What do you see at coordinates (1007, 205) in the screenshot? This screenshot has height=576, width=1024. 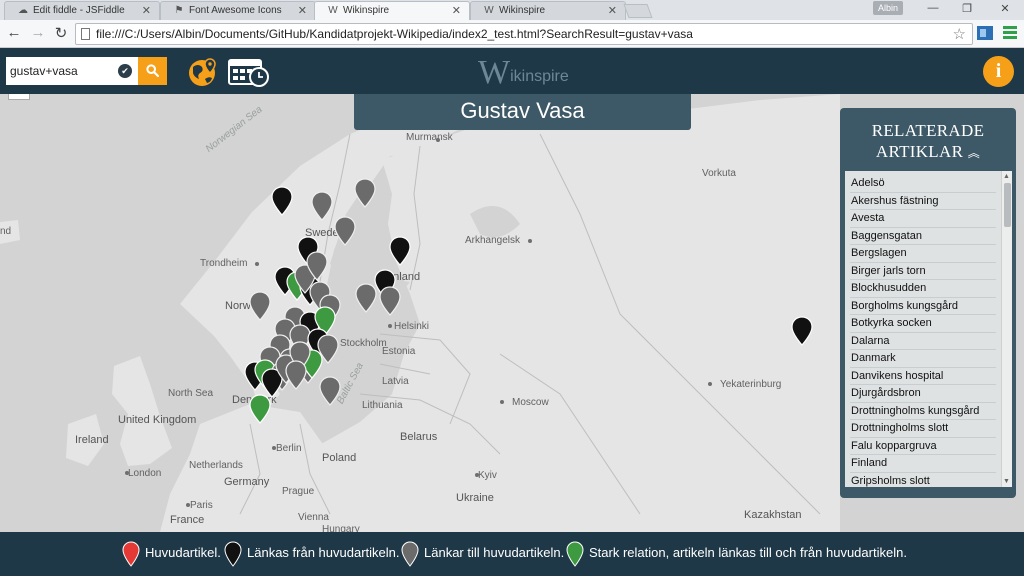 I see `scroll-thumb` at bounding box center [1007, 205].